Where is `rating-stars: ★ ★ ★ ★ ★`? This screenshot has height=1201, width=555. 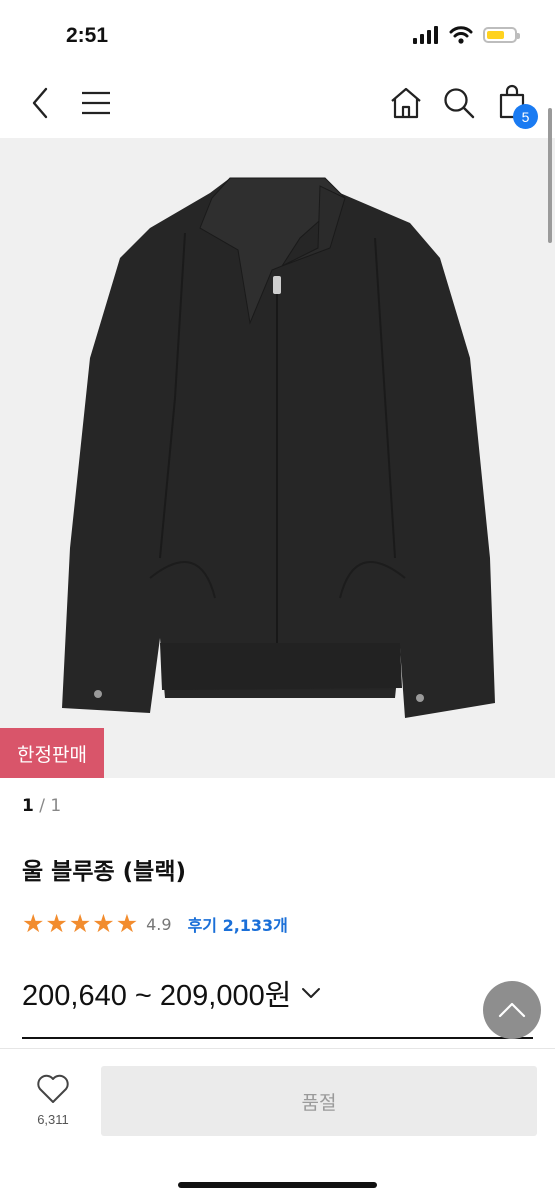 rating-stars: ★ ★ ★ ★ ★ is located at coordinates (80, 924).